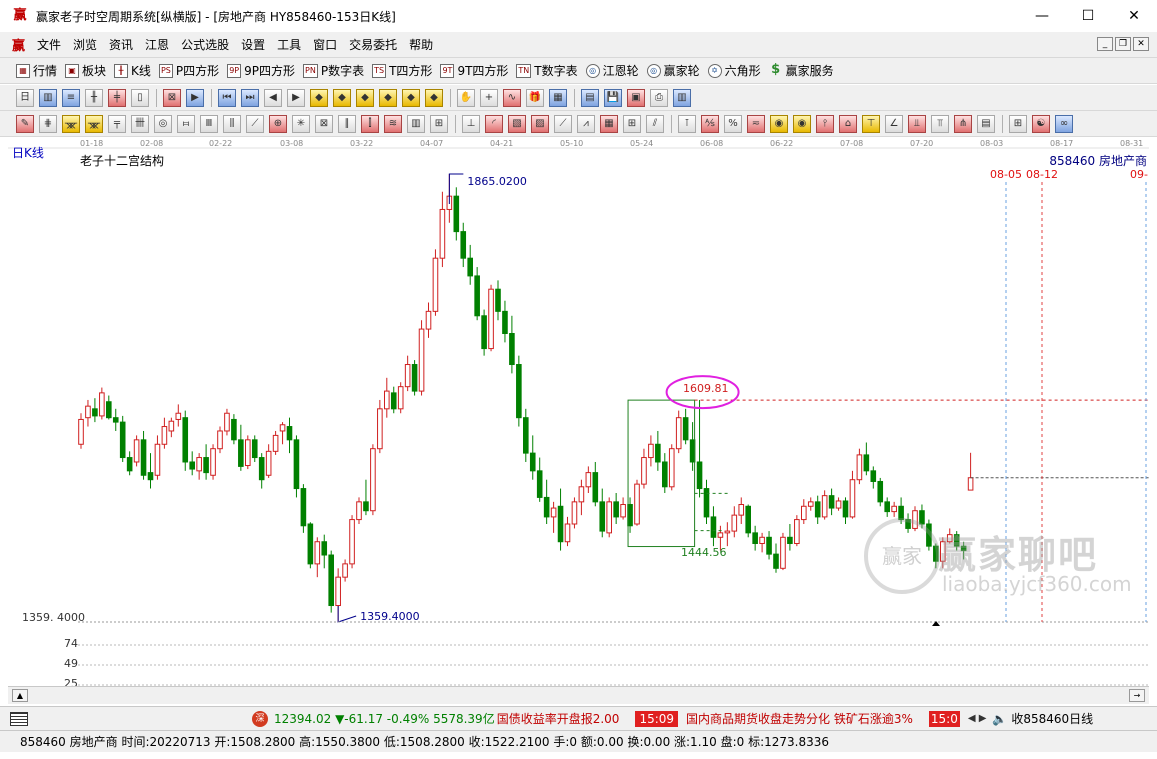 The width and height of the screenshot is (1157, 759). What do you see at coordinates (466, 97) in the screenshot?
I see `hand-icon: ✋` at bounding box center [466, 97].